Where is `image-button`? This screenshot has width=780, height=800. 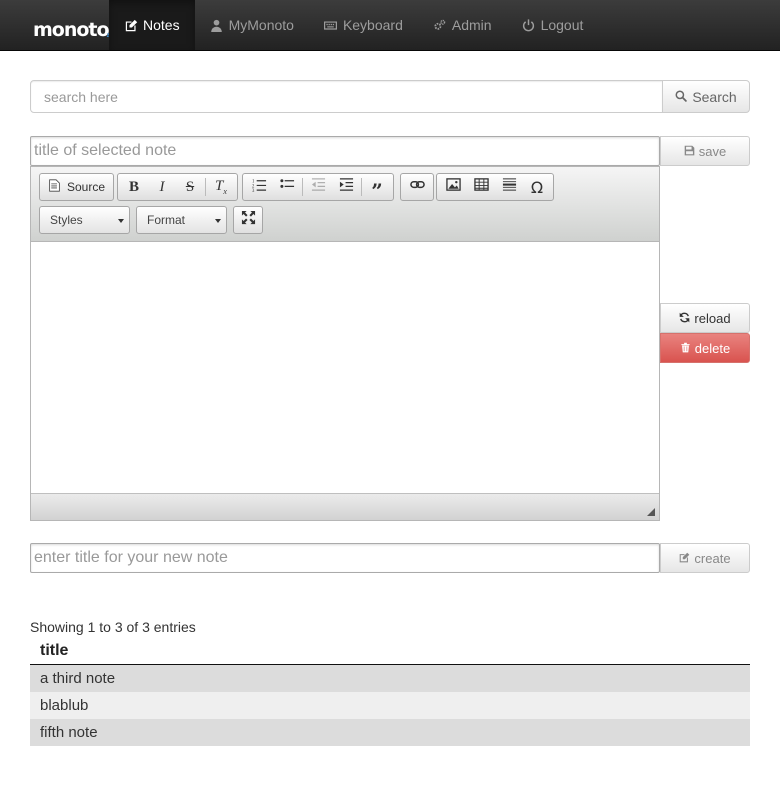 image-button is located at coordinates (453, 187).